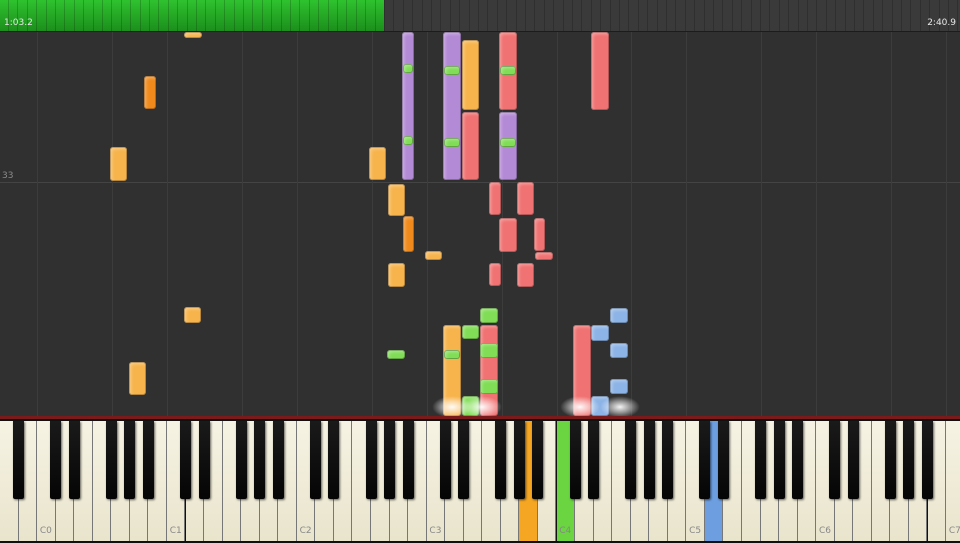 The image size is (960, 543). Describe the element at coordinates (8, 176) in the screenshot. I see `measure-number: 33` at that location.